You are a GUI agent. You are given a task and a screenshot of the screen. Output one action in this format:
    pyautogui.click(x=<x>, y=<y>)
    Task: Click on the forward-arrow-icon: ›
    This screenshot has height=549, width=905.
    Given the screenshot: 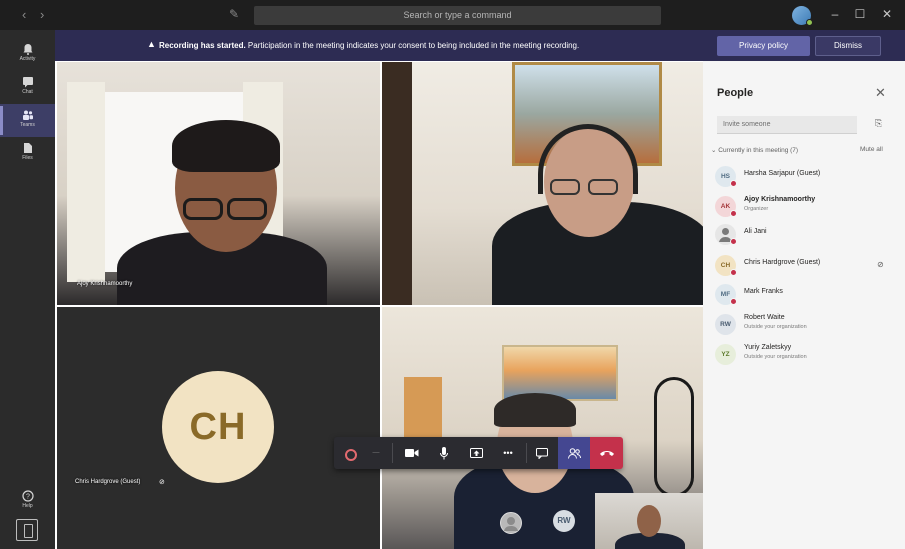 What is the action you would take?
    pyautogui.click(x=42, y=14)
    